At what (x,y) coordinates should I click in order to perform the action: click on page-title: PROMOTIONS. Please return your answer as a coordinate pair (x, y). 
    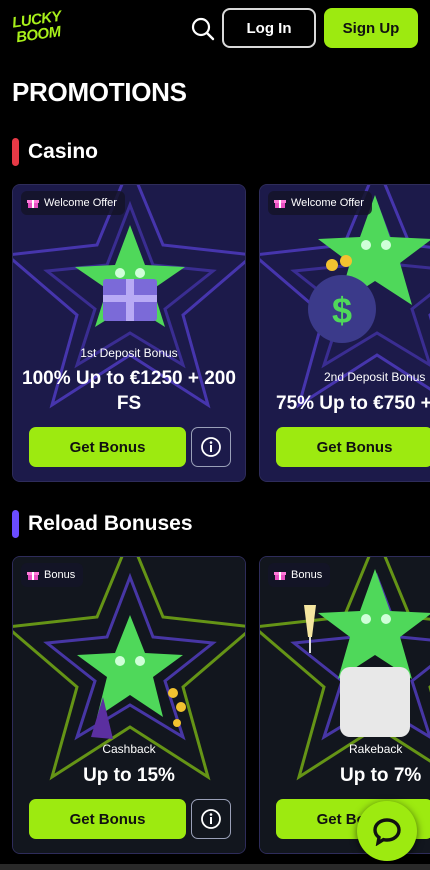
    Looking at the image, I should click on (99, 92).